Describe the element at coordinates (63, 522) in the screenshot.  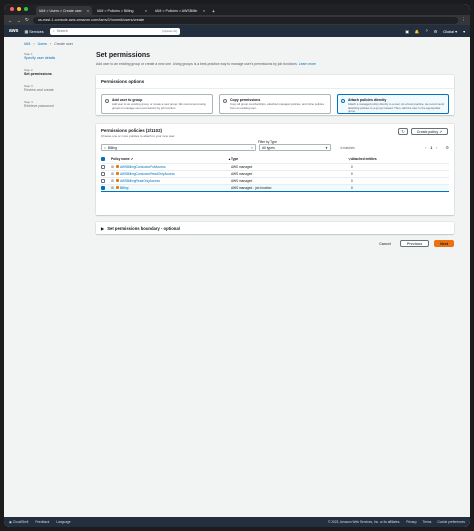
I see `footer-language: Language` at that location.